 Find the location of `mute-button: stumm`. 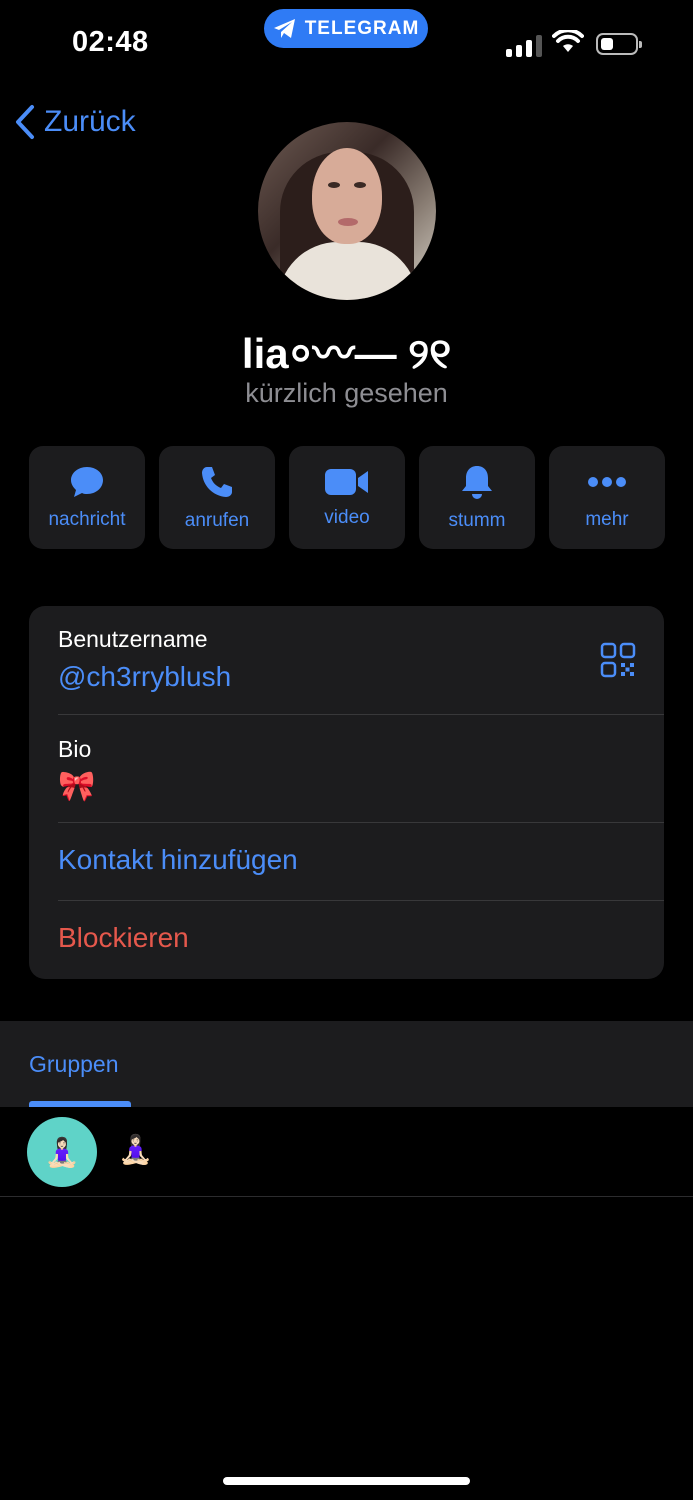

mute-button: stumm is located at coordinates (477, 497).